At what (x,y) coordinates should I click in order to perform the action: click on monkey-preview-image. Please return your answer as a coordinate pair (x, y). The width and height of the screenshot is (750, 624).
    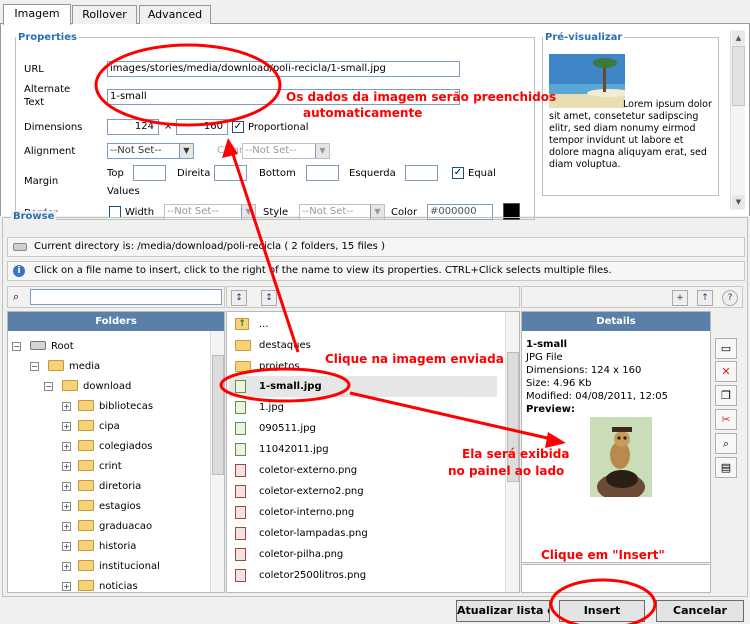
    Looking at the image, I should click on (621, 457).